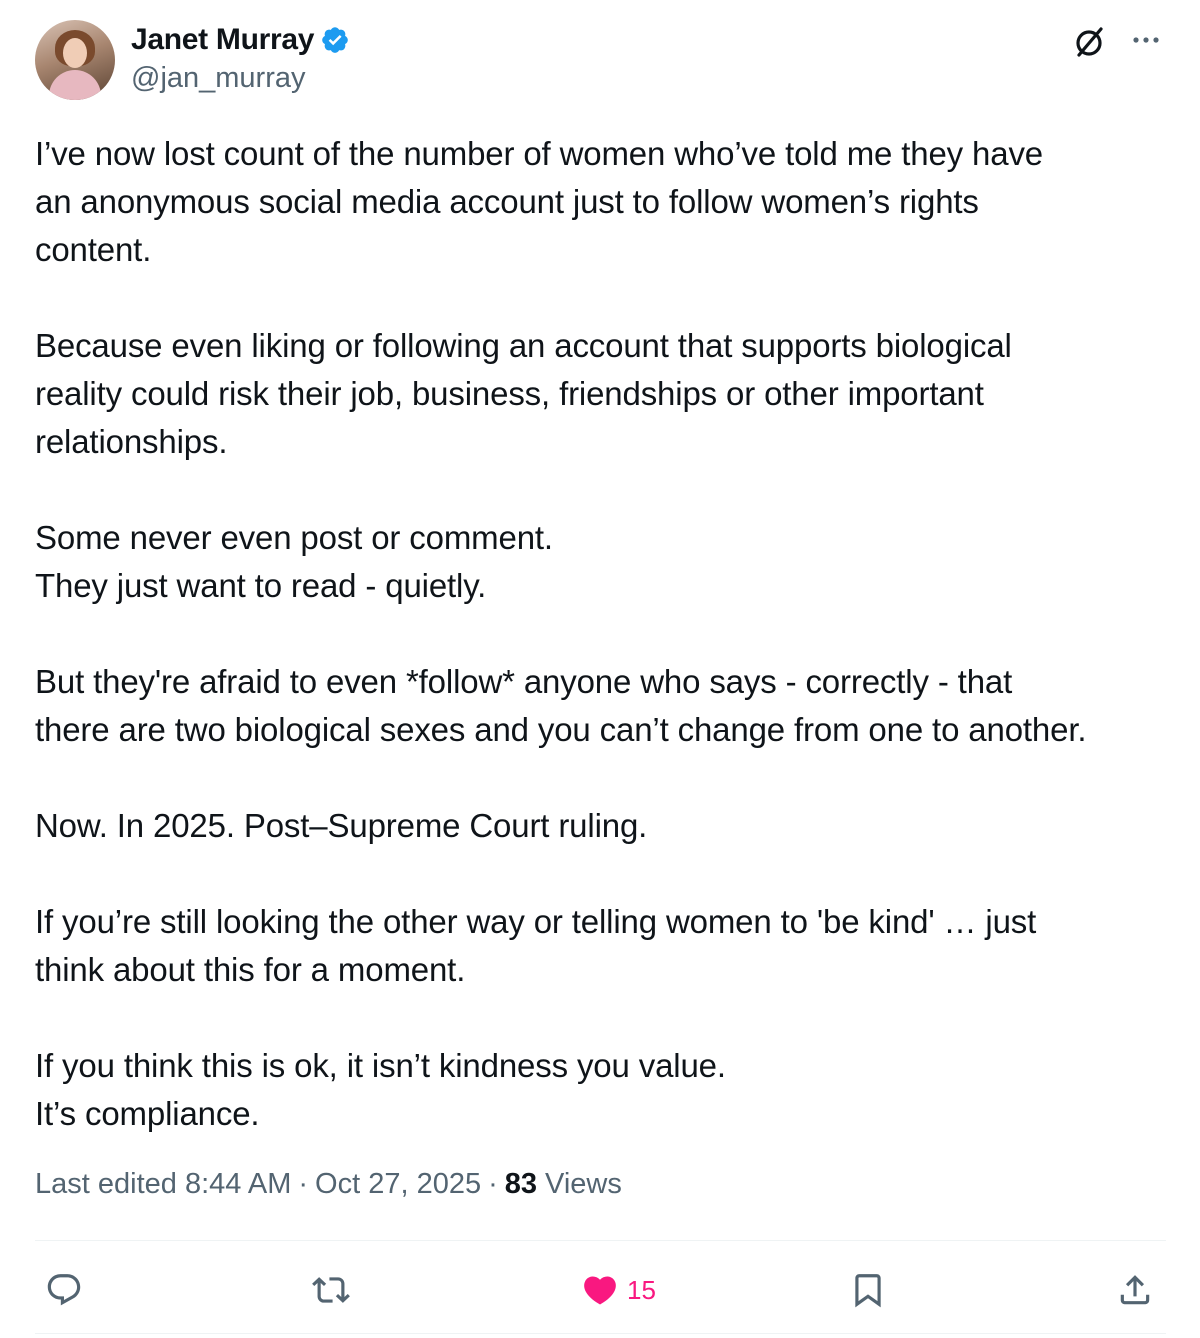  What do you see at coordinates (93, 249) in the screenshot?
I see `text-line: content.` at bounding box center [93, 249].